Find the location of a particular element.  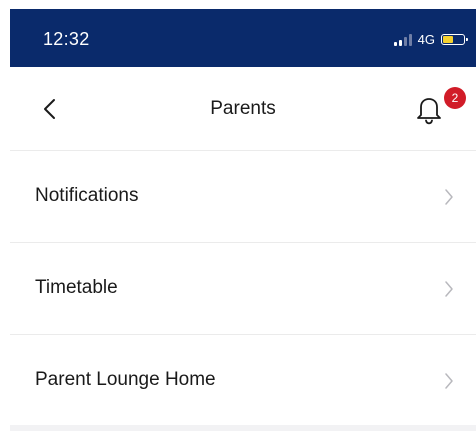

battery-fill is located at coordinates (448, 39).